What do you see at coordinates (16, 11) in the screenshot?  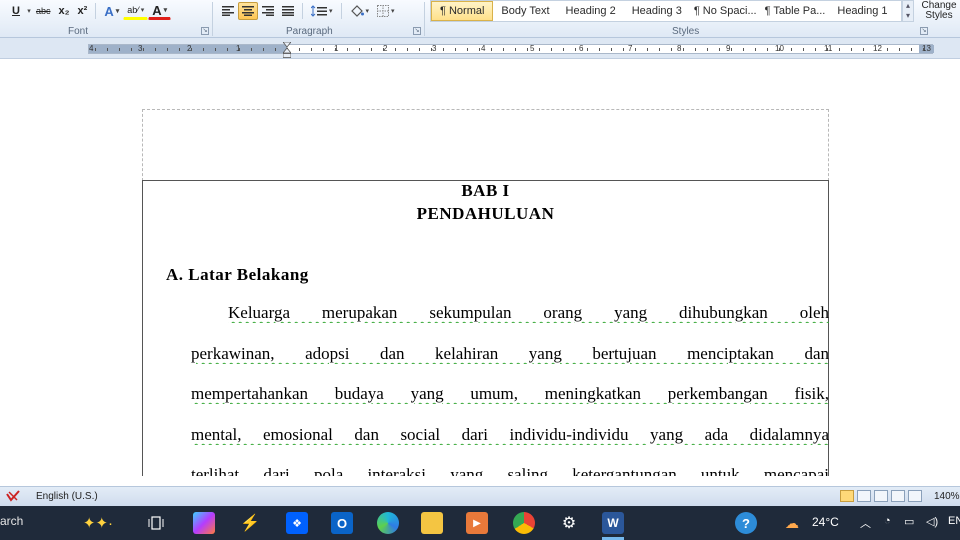 I see `underline-button: U` at bounding box center [16, 11].